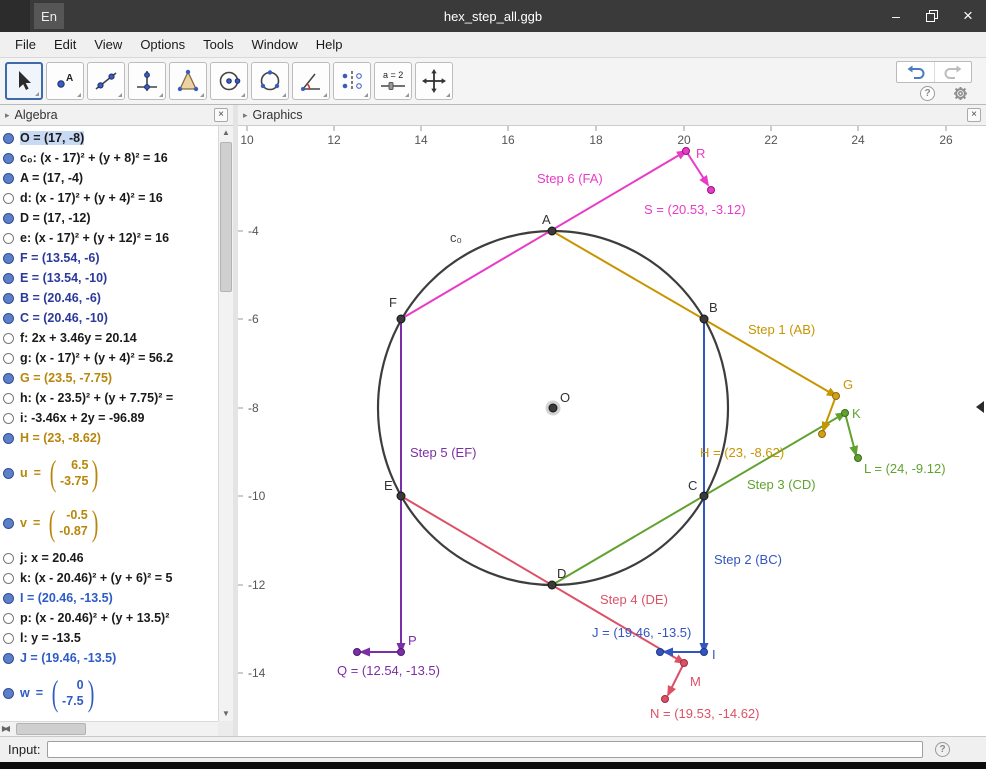 The width and height of the screenshot is (986, 769). What do you see at coordinates (25, 44) in the screenshot?
I see `menu-file: File` at bounding box center [25, 44].